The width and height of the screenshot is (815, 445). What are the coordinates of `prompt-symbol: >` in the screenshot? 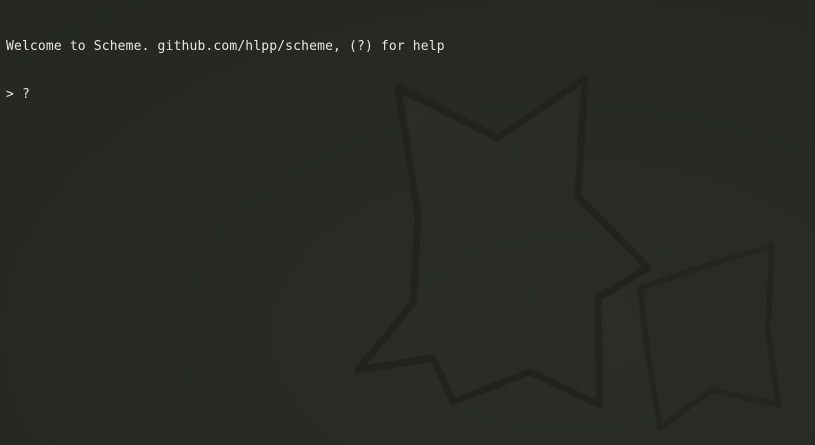 It's located at (10, 94).